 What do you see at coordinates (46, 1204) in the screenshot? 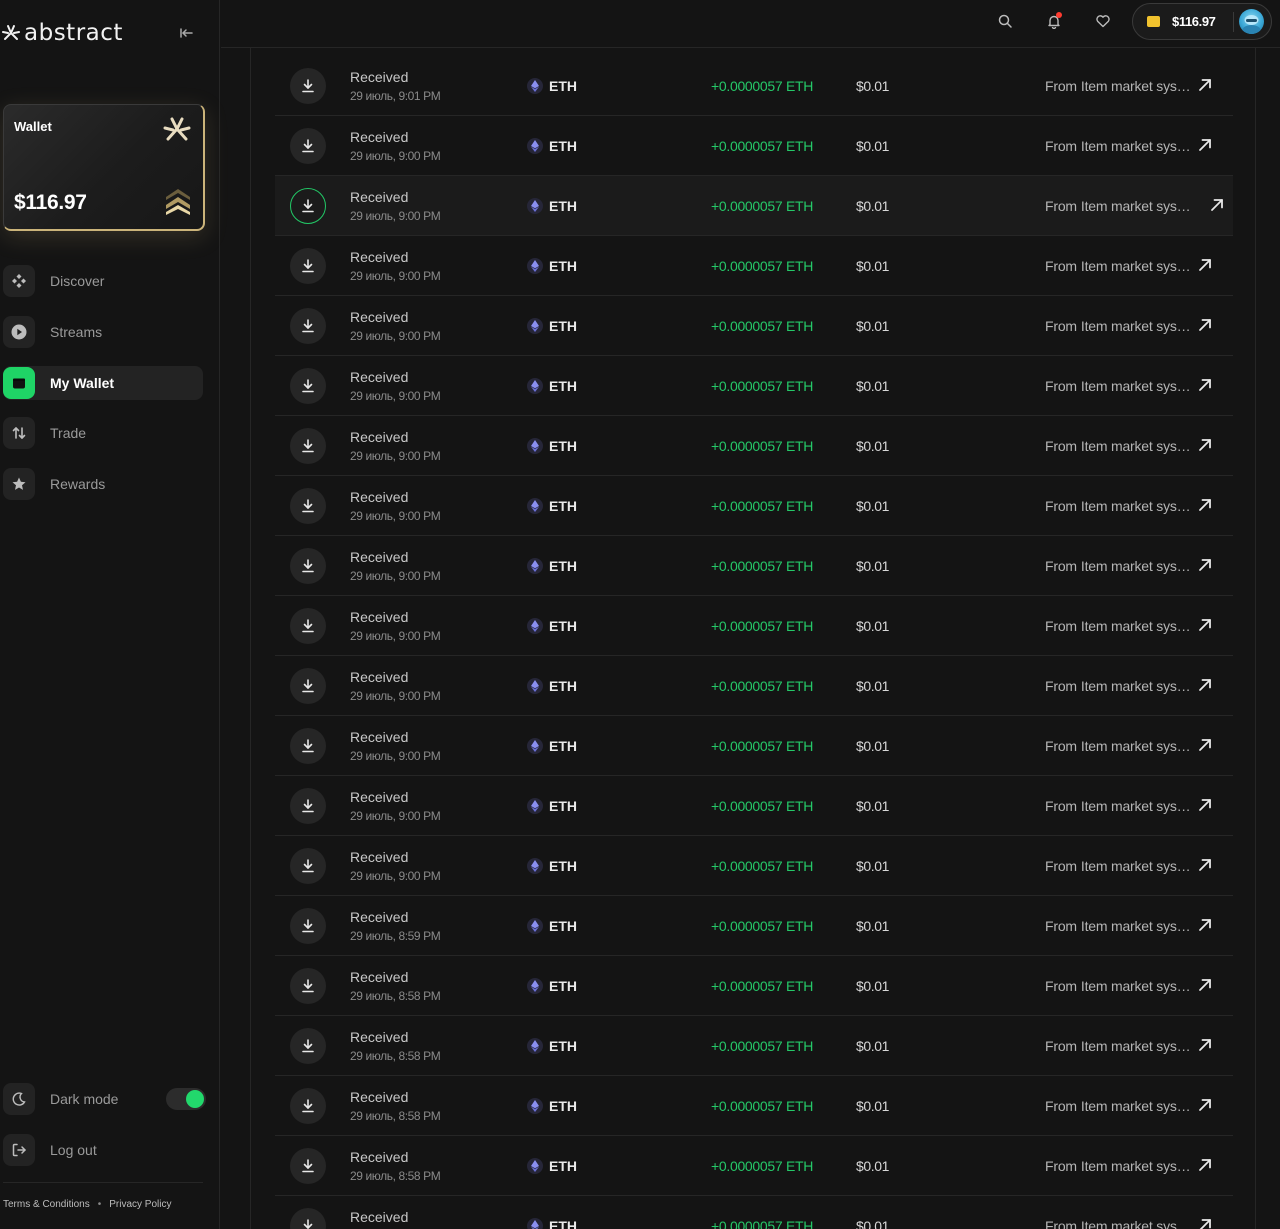
I see `terms-link: Terms & Conditions` at bounding box center [46, 1204].